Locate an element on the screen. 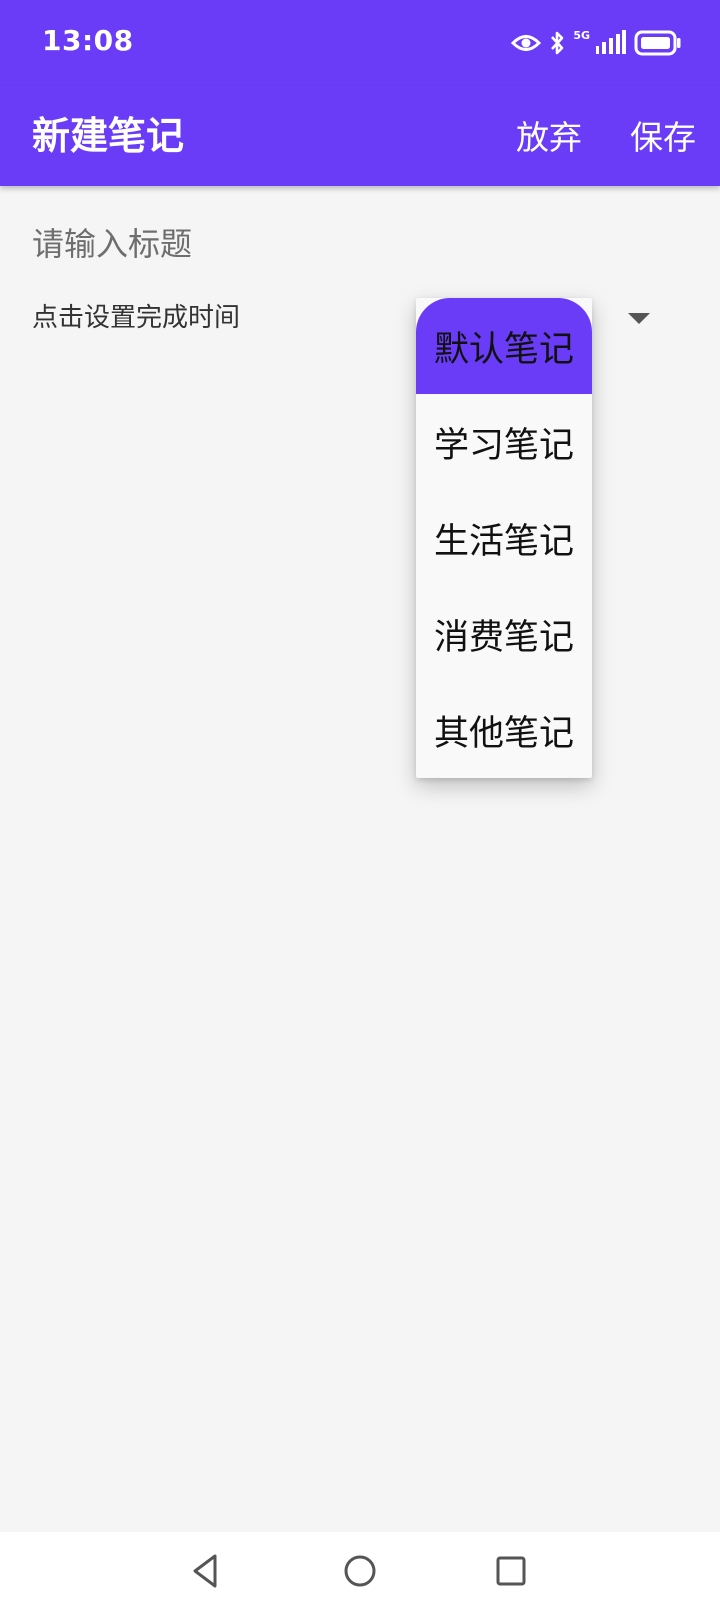 This screenshot has height=1610, width=720. title-input is located at coordinates (222, 244).